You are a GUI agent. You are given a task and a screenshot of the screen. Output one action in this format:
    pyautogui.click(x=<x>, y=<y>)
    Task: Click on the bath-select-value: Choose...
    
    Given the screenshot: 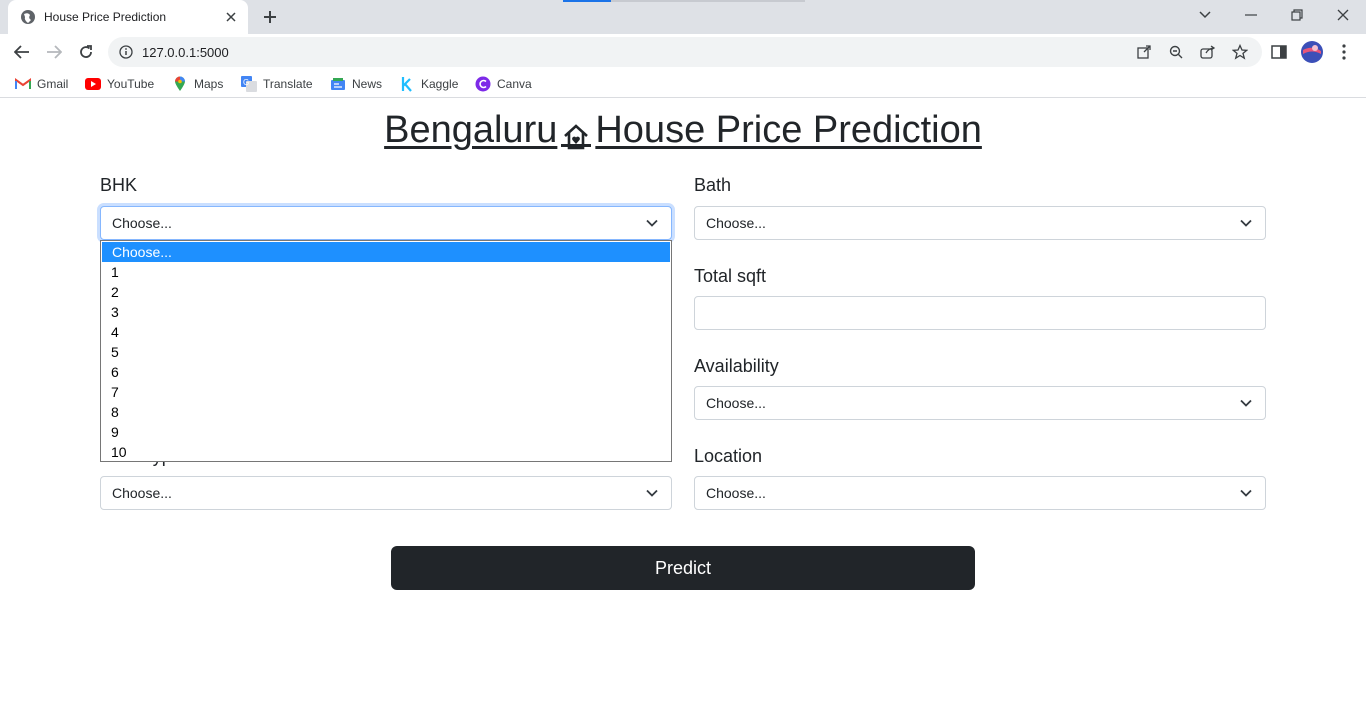 What is the action you would take?
    pyautogui.click(x=736, y=223)
    